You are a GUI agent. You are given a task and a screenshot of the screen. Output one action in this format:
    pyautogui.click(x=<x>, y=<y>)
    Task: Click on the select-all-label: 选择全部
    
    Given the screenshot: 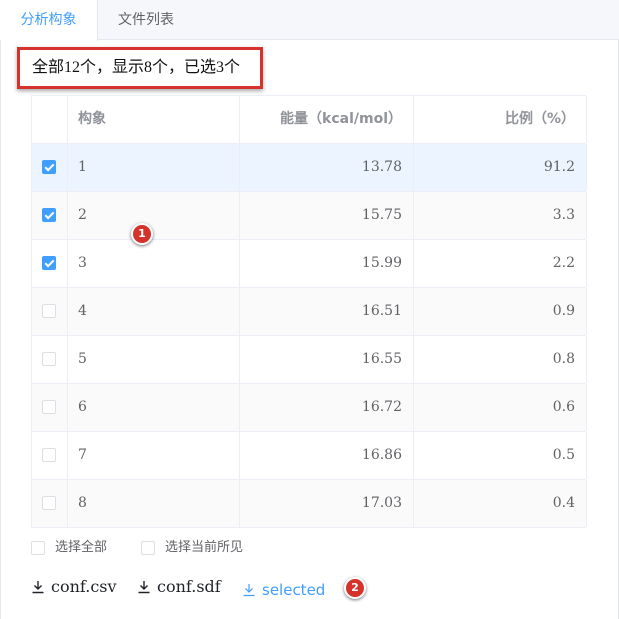 What is the action you would take?
    pyautogui.click(x=81, y=547)
    